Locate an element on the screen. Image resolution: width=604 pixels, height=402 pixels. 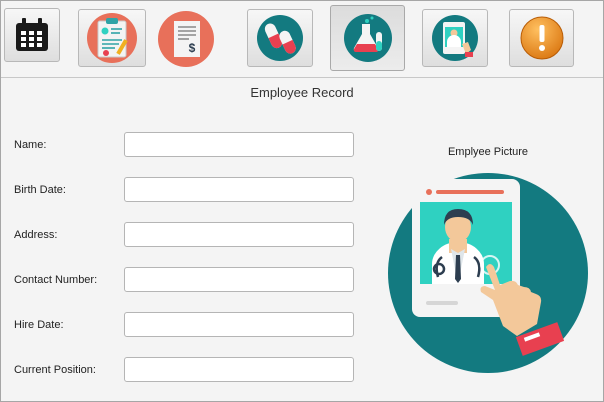
exclamation-icon is located at coordinates (541, 38).